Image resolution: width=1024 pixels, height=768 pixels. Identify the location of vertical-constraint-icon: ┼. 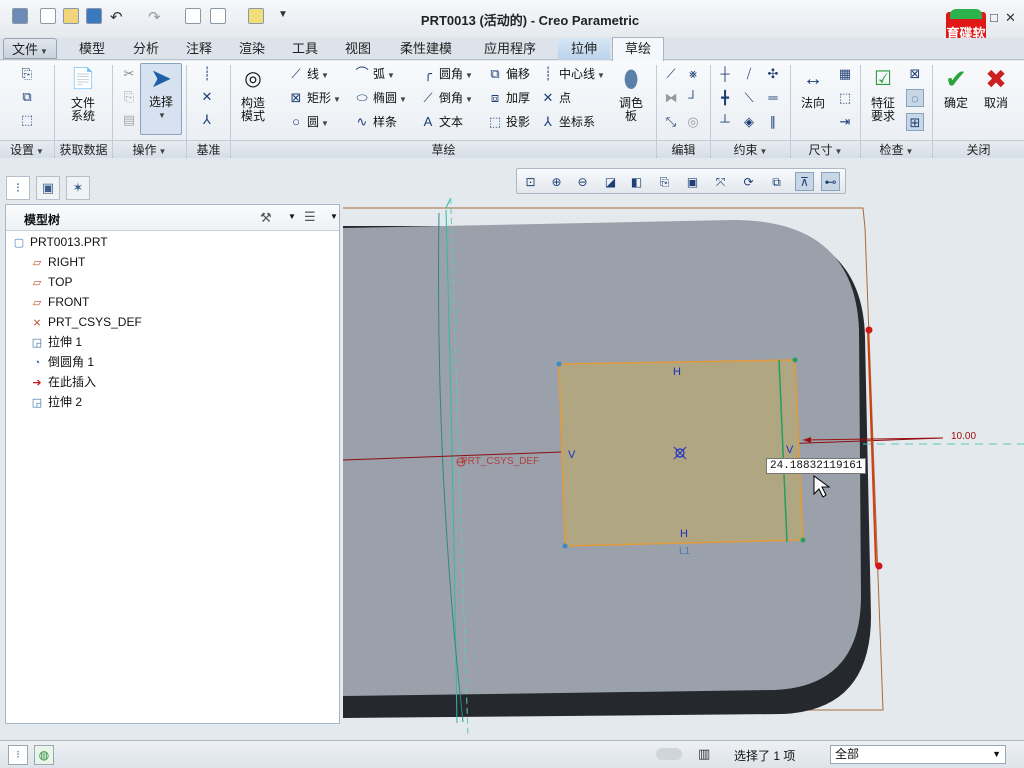
(725, 74).